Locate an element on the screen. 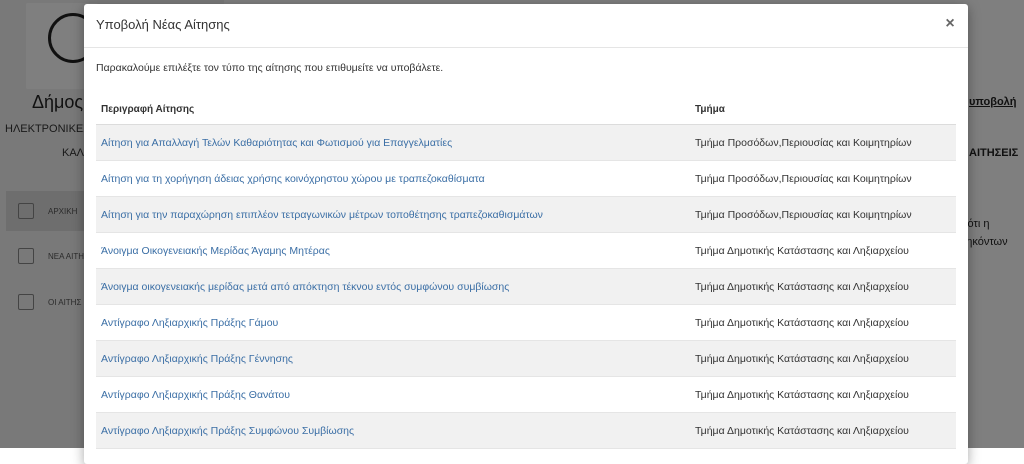 The width and height of the screenshot is (1024, 464). modal-title: Υποβολή Νέας Αίτησης is located at coordinates (163, 24).